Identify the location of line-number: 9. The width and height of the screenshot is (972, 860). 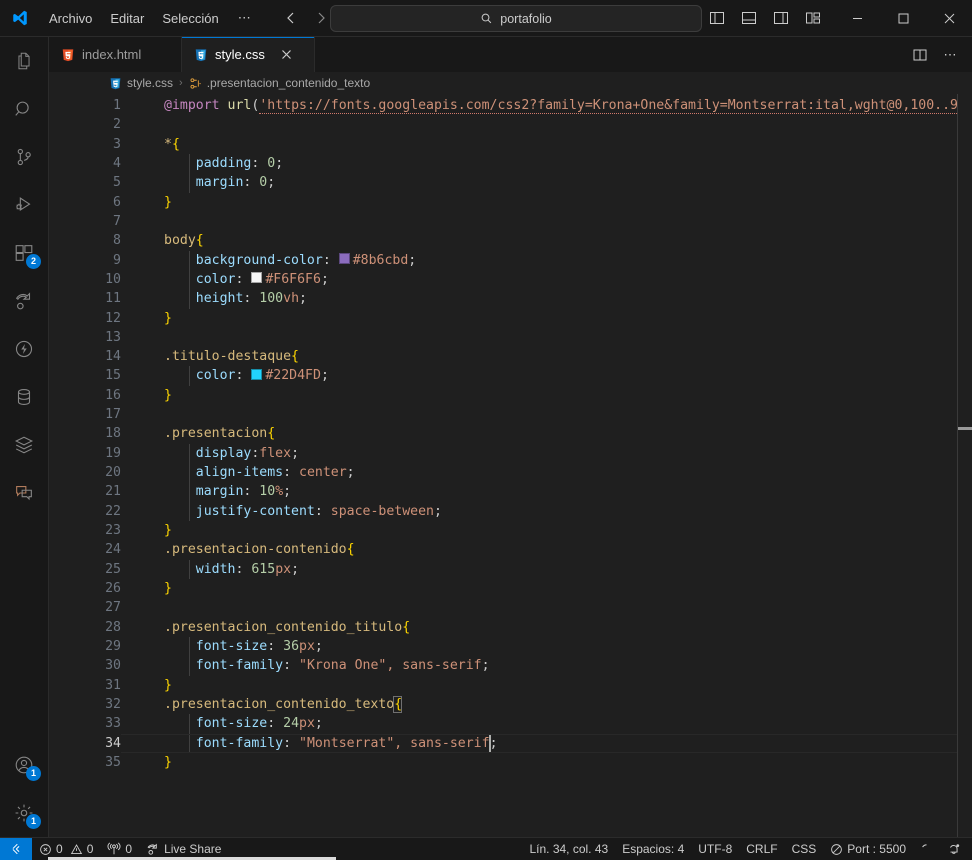
(117, 260).